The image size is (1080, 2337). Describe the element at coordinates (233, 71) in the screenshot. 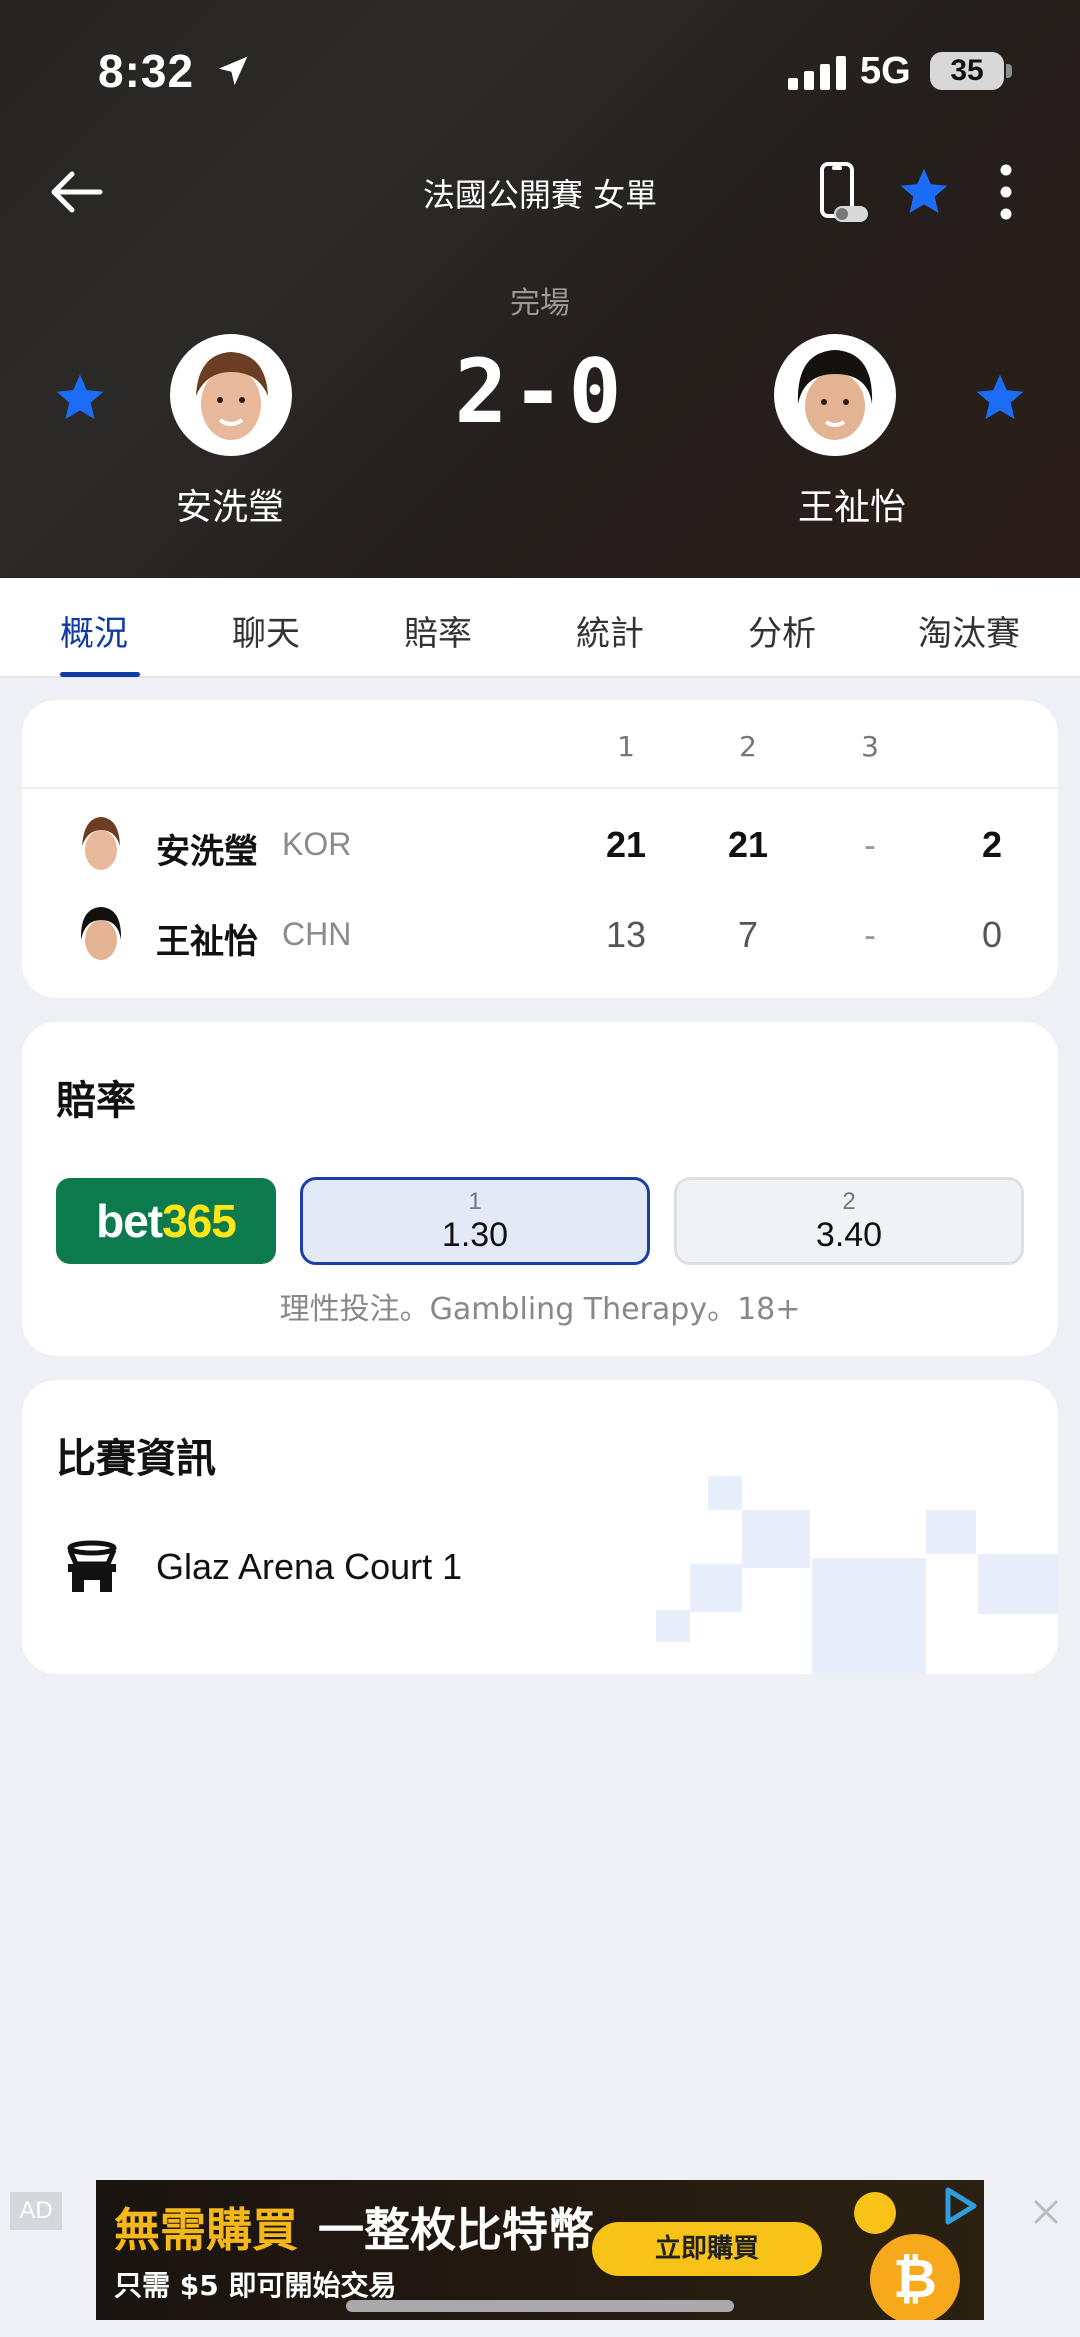

I see `location-arrow-icon` at that location.